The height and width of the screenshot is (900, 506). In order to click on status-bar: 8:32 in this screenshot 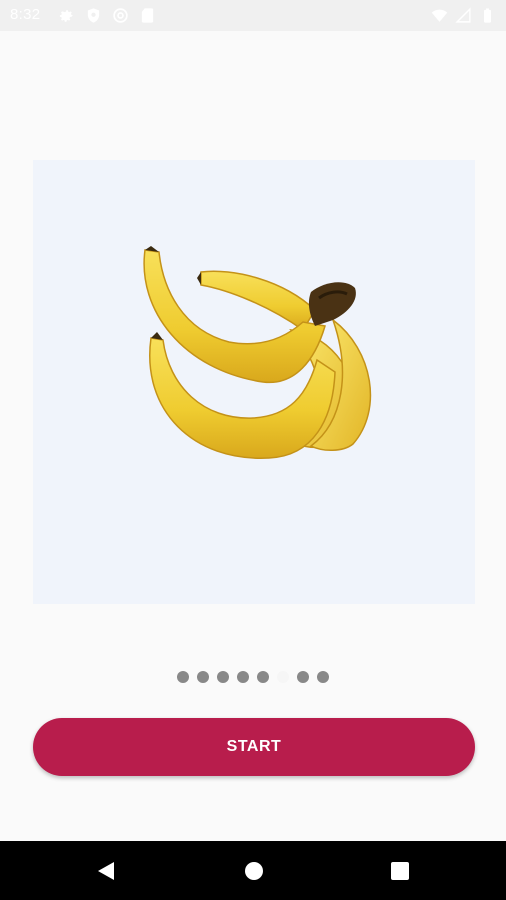, I will do `click(253, 15)`.